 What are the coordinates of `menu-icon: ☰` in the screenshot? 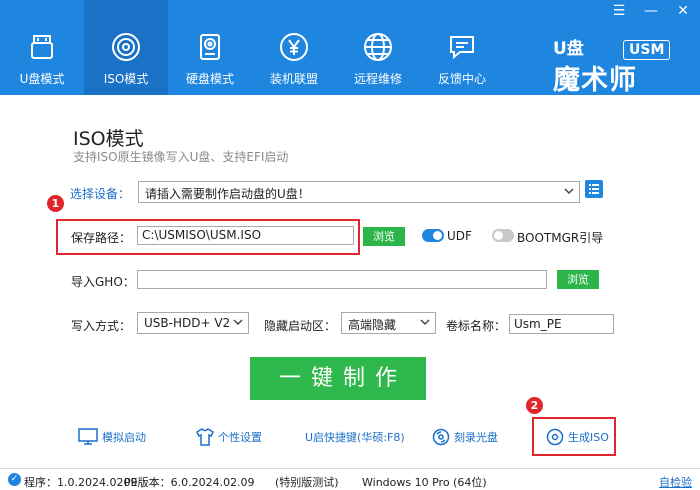 It's located at (619, 11).